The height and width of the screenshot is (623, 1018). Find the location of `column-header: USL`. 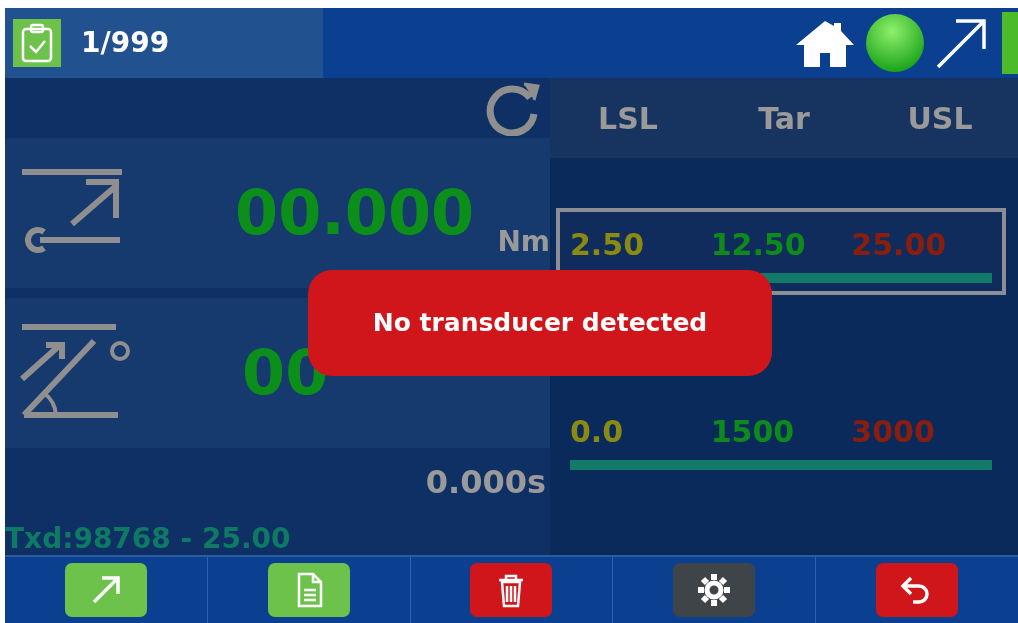

column-header: USL is located at coordinates (940, 118).